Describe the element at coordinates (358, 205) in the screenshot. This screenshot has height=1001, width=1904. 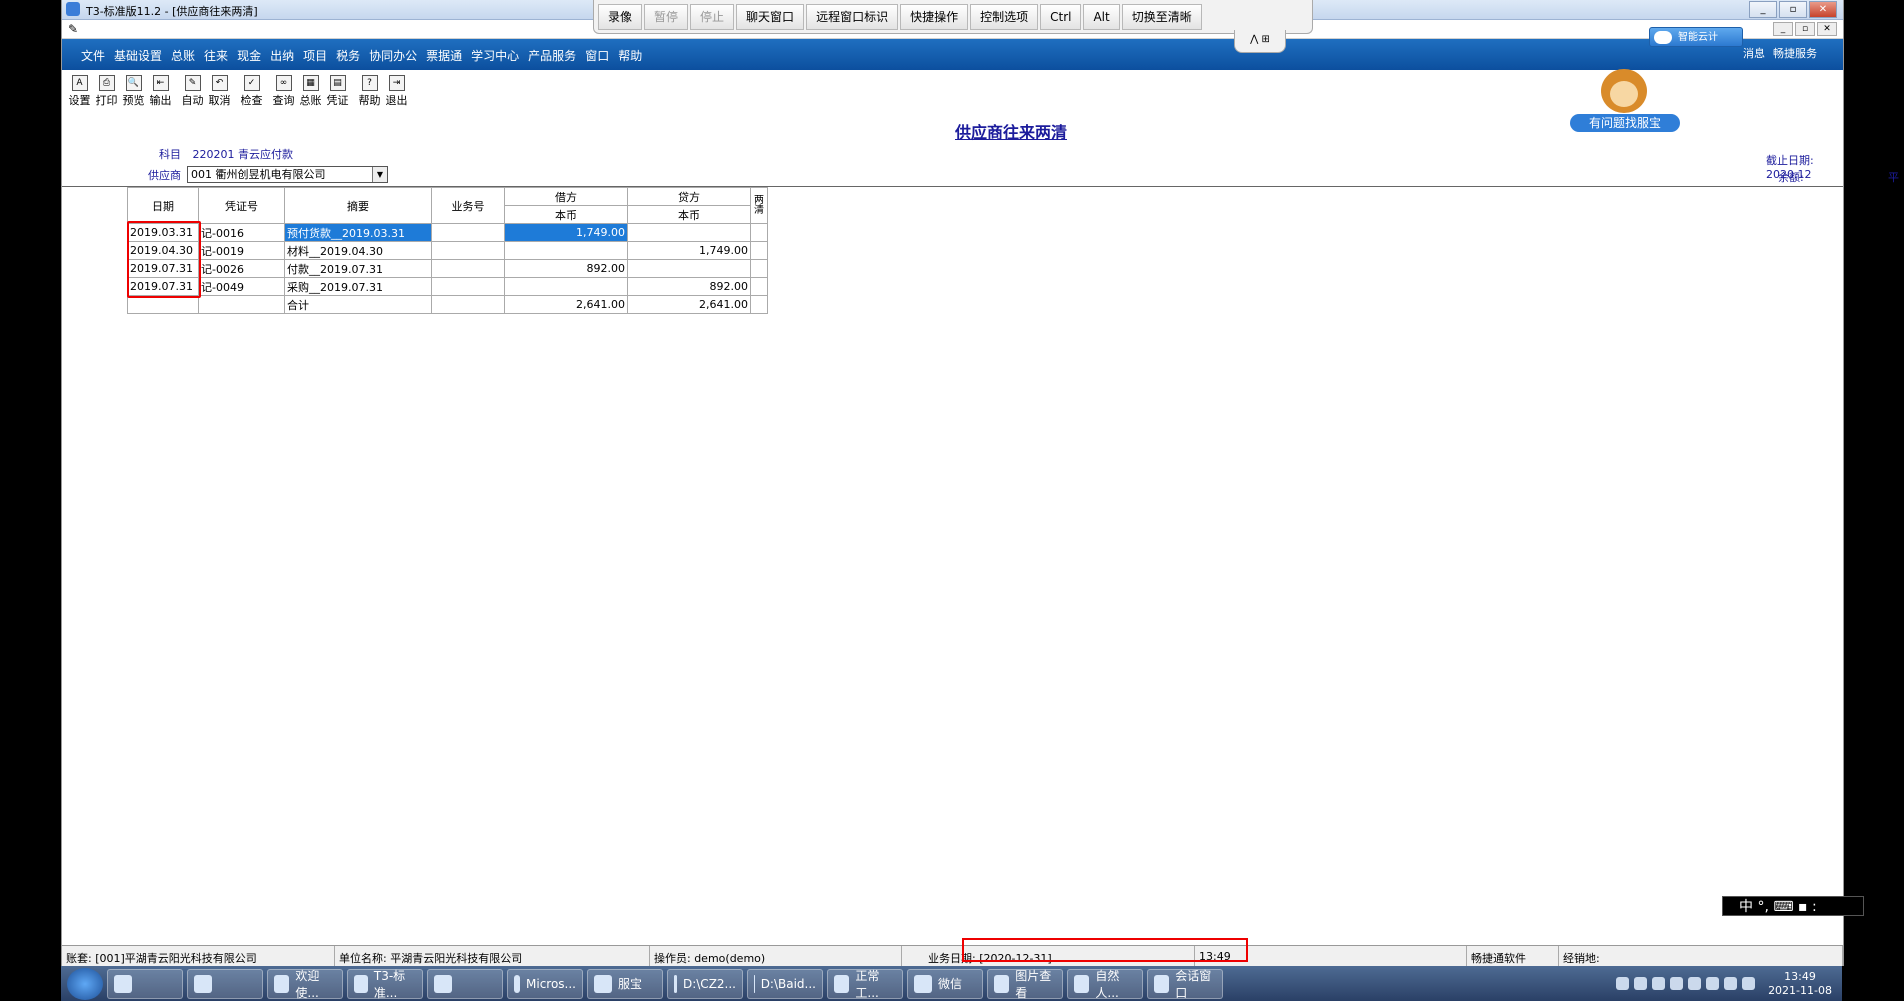
I see `col-summary: 摘要` at that location.